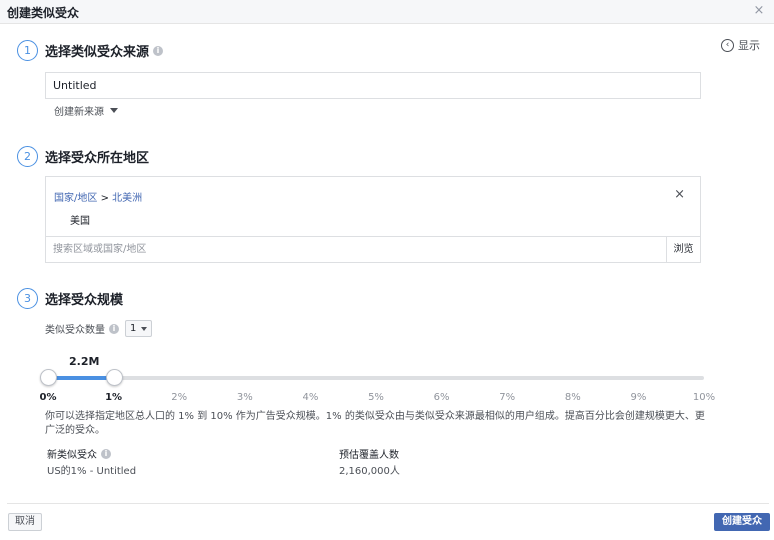  What do you see at coordinates (92, 471) in the screenshot?
I see `summary-col1-value: US的1% - Untitled` at bounding box center [92, 471].